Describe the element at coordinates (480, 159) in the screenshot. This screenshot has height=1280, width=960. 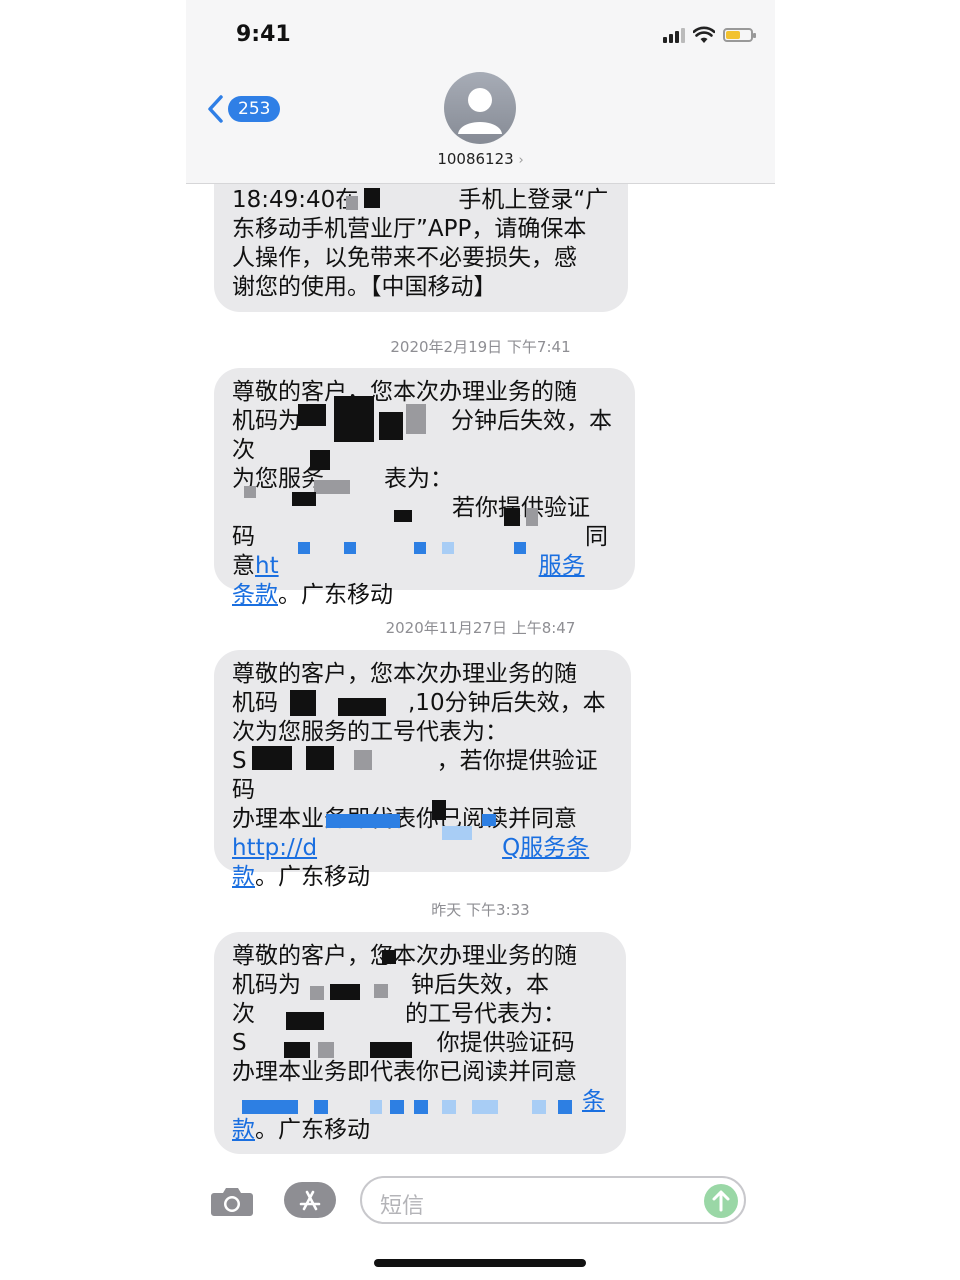
I see `contact-name: 10086123 ›` at that location.